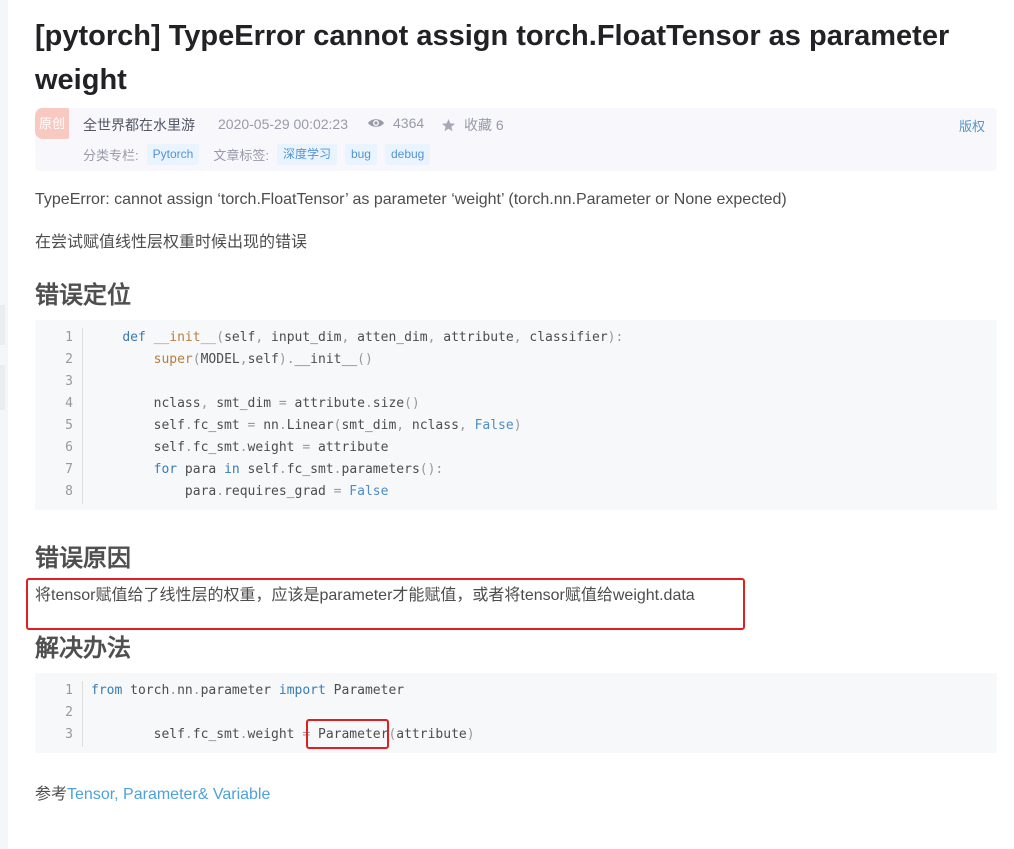 The image size is (1014, 849). I want to click on reference-line: 参考Tensor, Parameter& Variable, so click(152, 792).